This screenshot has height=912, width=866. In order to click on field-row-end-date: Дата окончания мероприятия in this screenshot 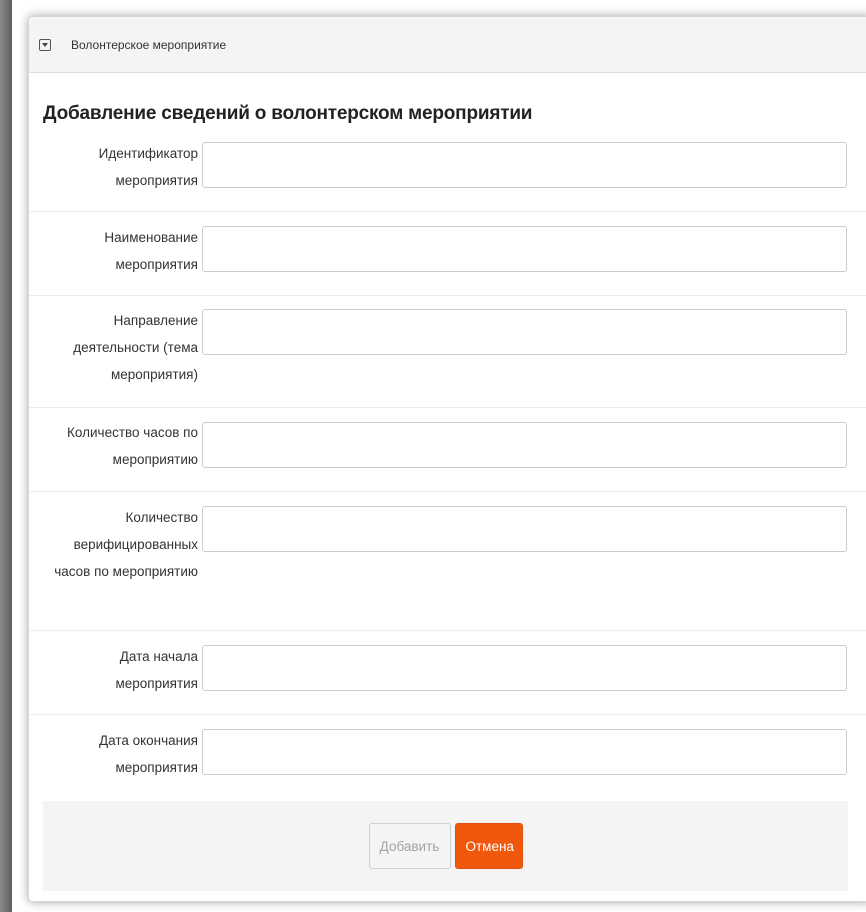, I will do `click(447, 757)`.